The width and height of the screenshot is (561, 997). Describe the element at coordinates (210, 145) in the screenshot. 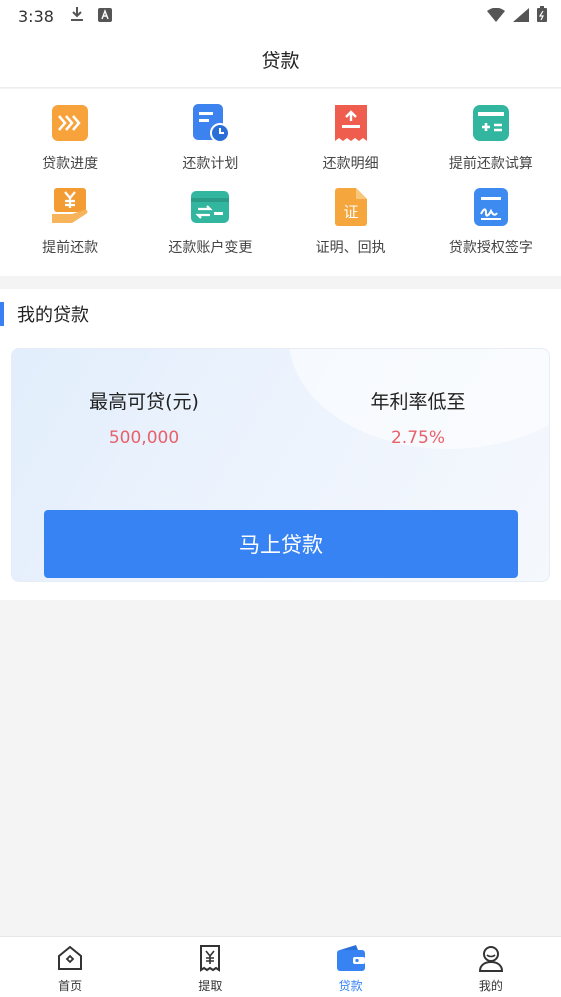

I see `menu-item-repayment-plan: 还款计划` at that location.